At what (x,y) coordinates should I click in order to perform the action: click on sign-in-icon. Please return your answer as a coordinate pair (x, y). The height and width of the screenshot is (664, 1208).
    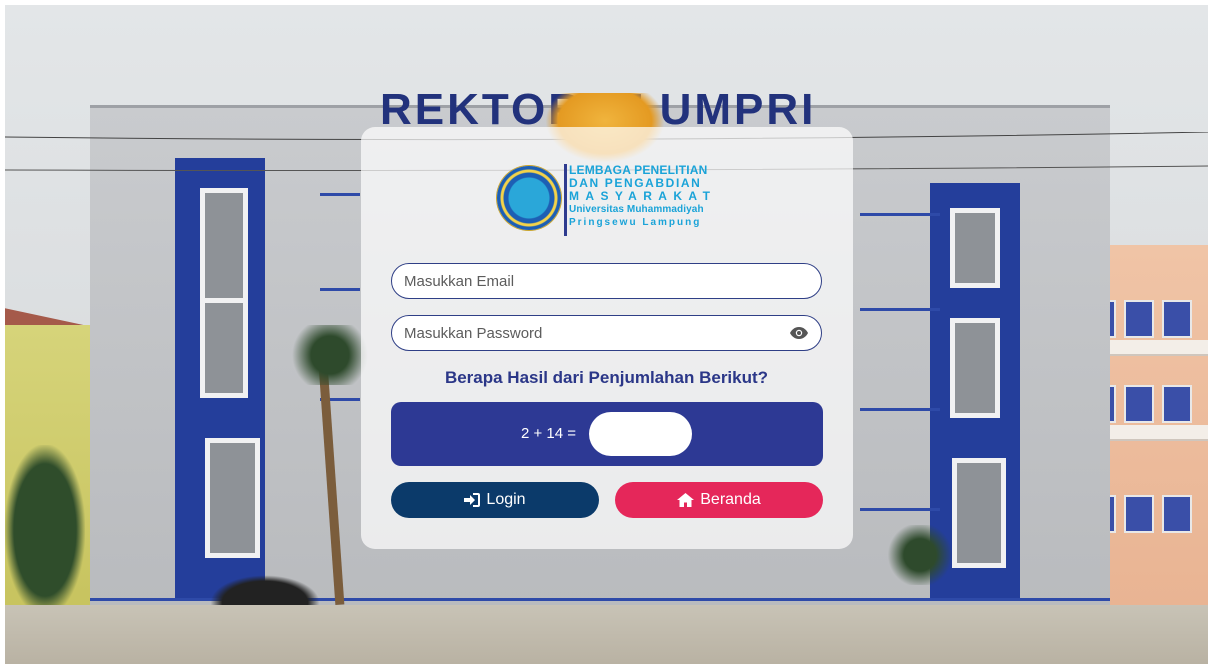
    Looking at the image, I should click on (472, 500).